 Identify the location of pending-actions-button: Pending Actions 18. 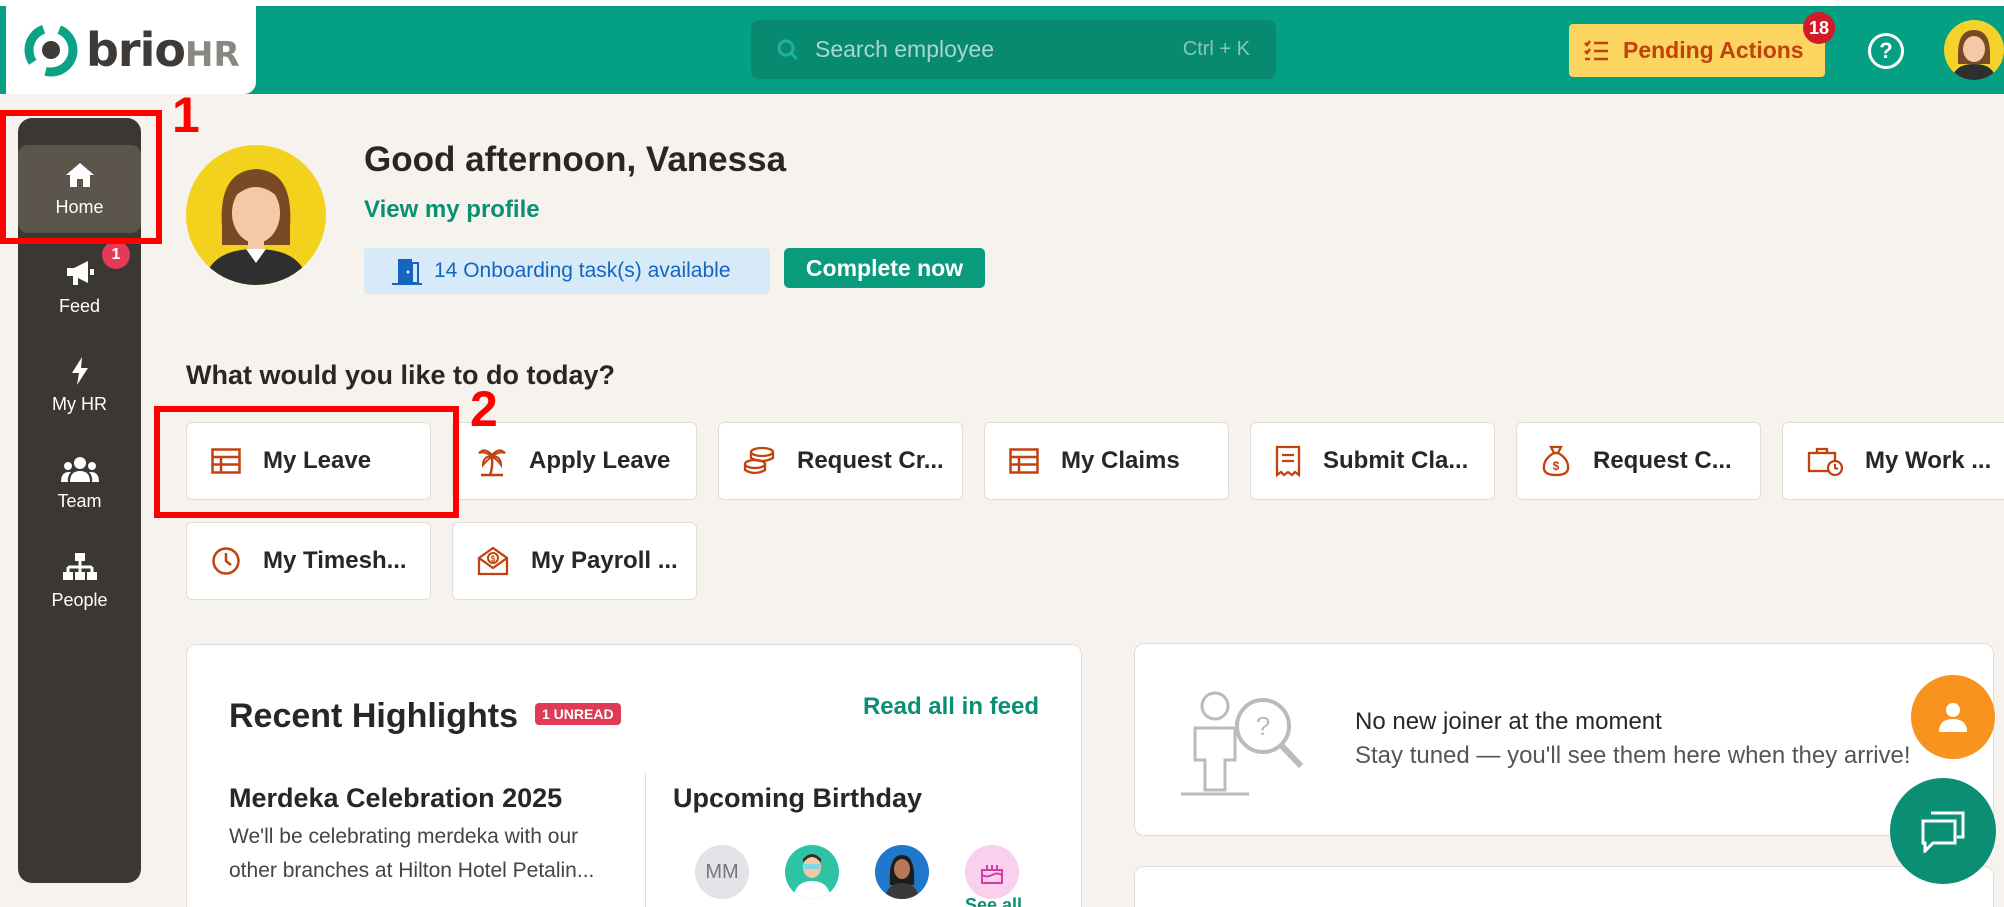
(1702, 44).